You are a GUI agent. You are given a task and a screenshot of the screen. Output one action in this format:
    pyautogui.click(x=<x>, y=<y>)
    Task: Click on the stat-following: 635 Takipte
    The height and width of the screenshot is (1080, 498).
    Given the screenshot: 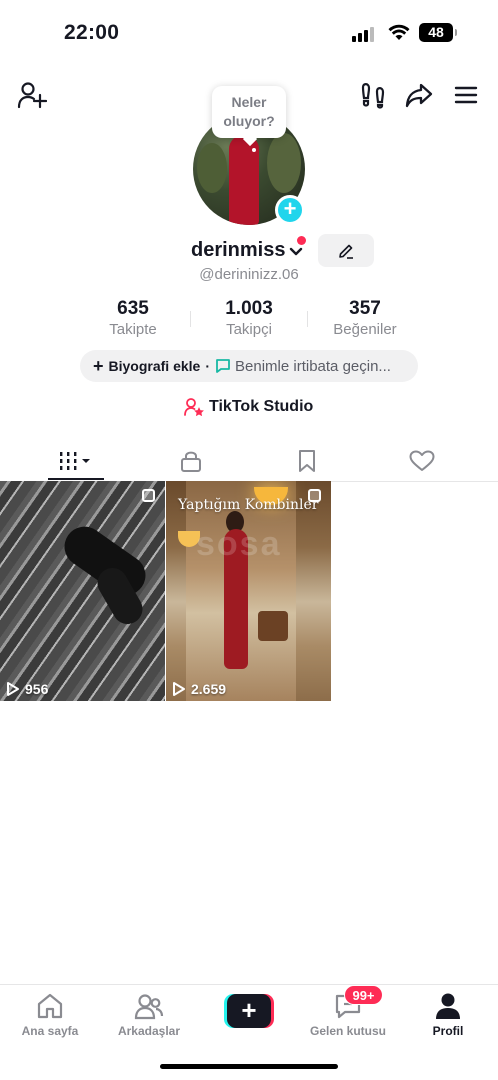 What is the action you would take?
    pyautogui.click(x=133, y=318)
    